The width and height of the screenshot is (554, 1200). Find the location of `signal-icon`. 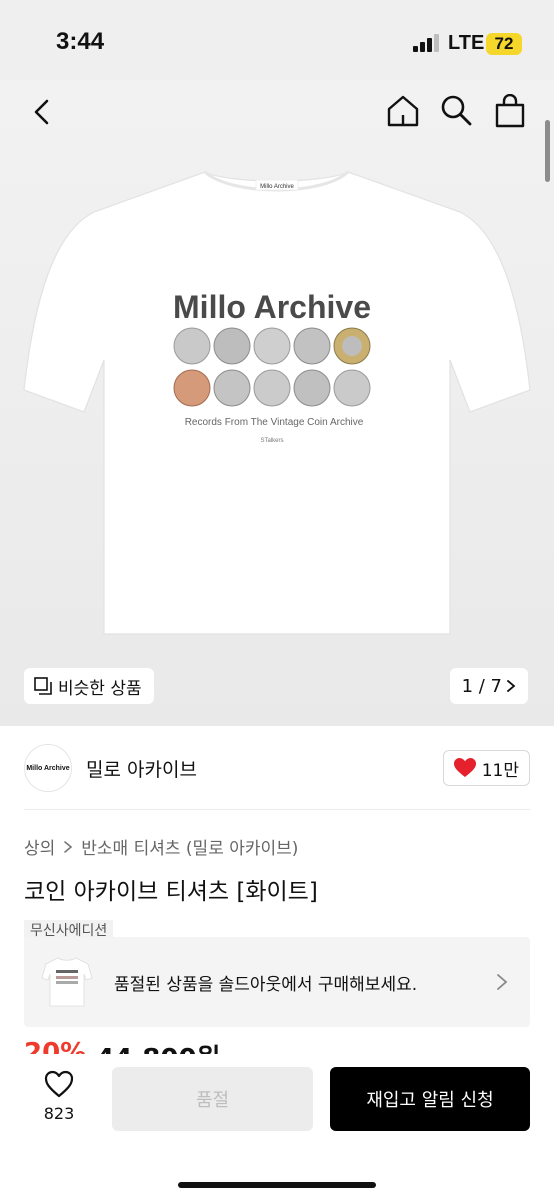

signal-icon is located at coordinates (426, 43).